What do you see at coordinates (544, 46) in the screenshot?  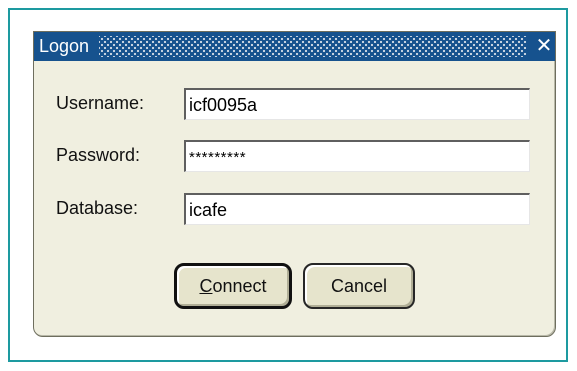 I see `close-icon: ✕` at bounding box center [544, 46].